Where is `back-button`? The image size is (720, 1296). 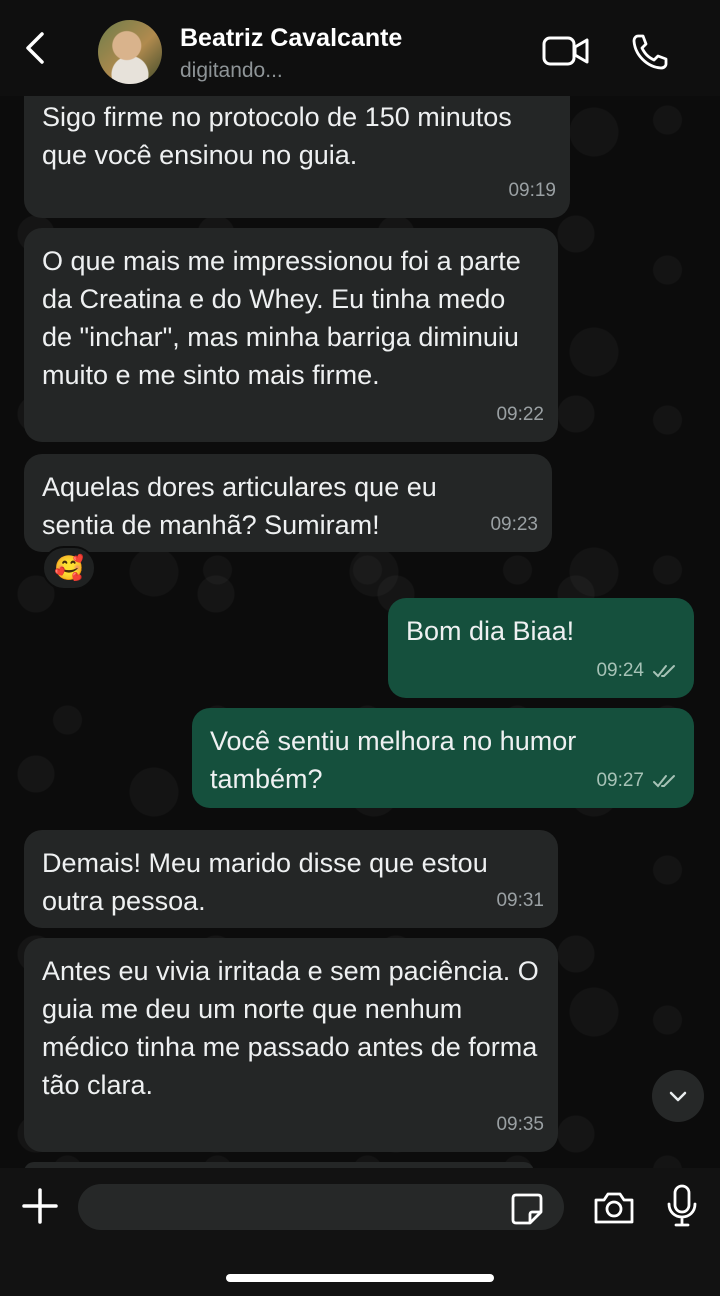 back-button is located at coordinates (36, 48).